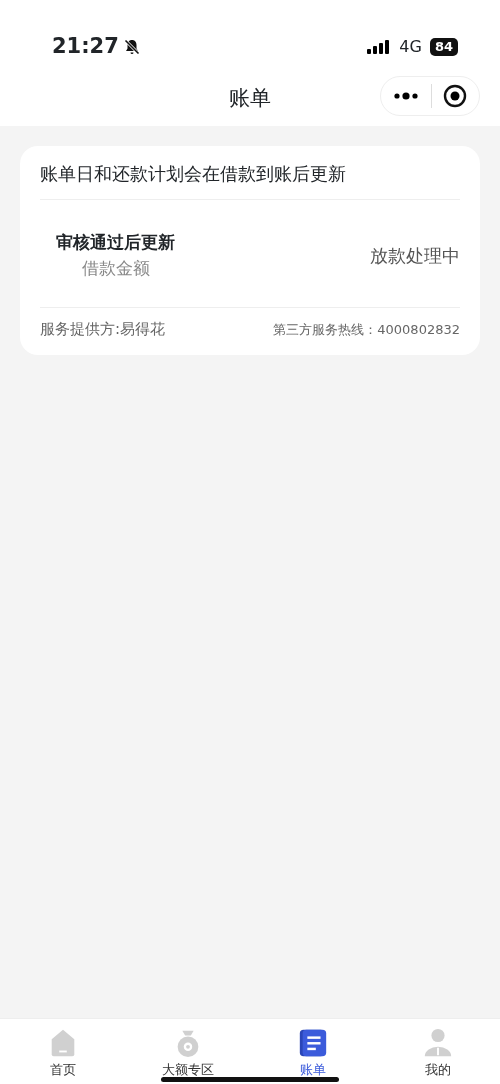 The height and width of the screenshot is (1084, 500). I want to click on provider-text: 服务提供方:易得花, so click(103, 329).